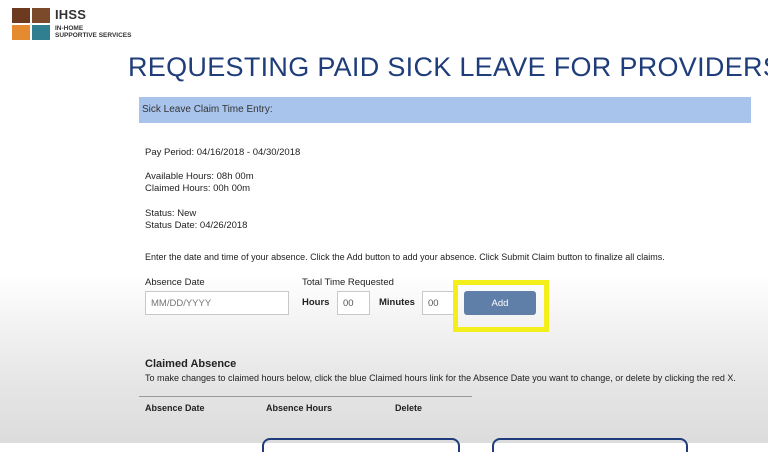 Image resolution: width=768 pixels, height=452 pixels. Describe the element at coordinates (175, 408) in the screenshot. I see `col-absence-date: Absence Date` at that location.